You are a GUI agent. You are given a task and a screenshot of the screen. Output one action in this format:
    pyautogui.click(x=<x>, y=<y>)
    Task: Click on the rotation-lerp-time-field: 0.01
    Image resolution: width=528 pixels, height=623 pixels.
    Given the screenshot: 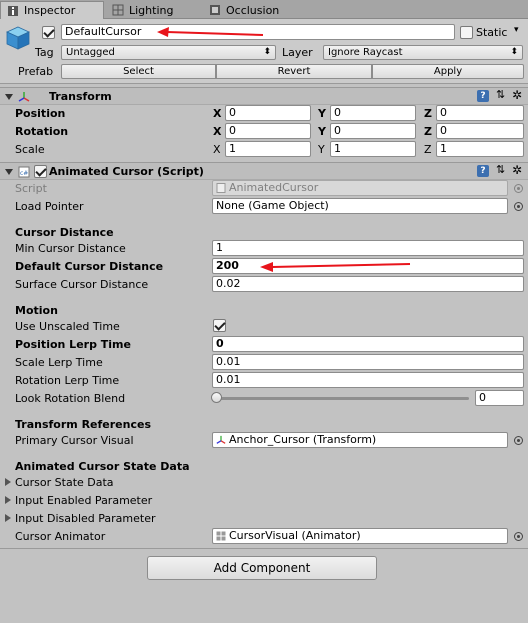 What is the action you would take?
    pyautogui.click(x=368, y=380)
    